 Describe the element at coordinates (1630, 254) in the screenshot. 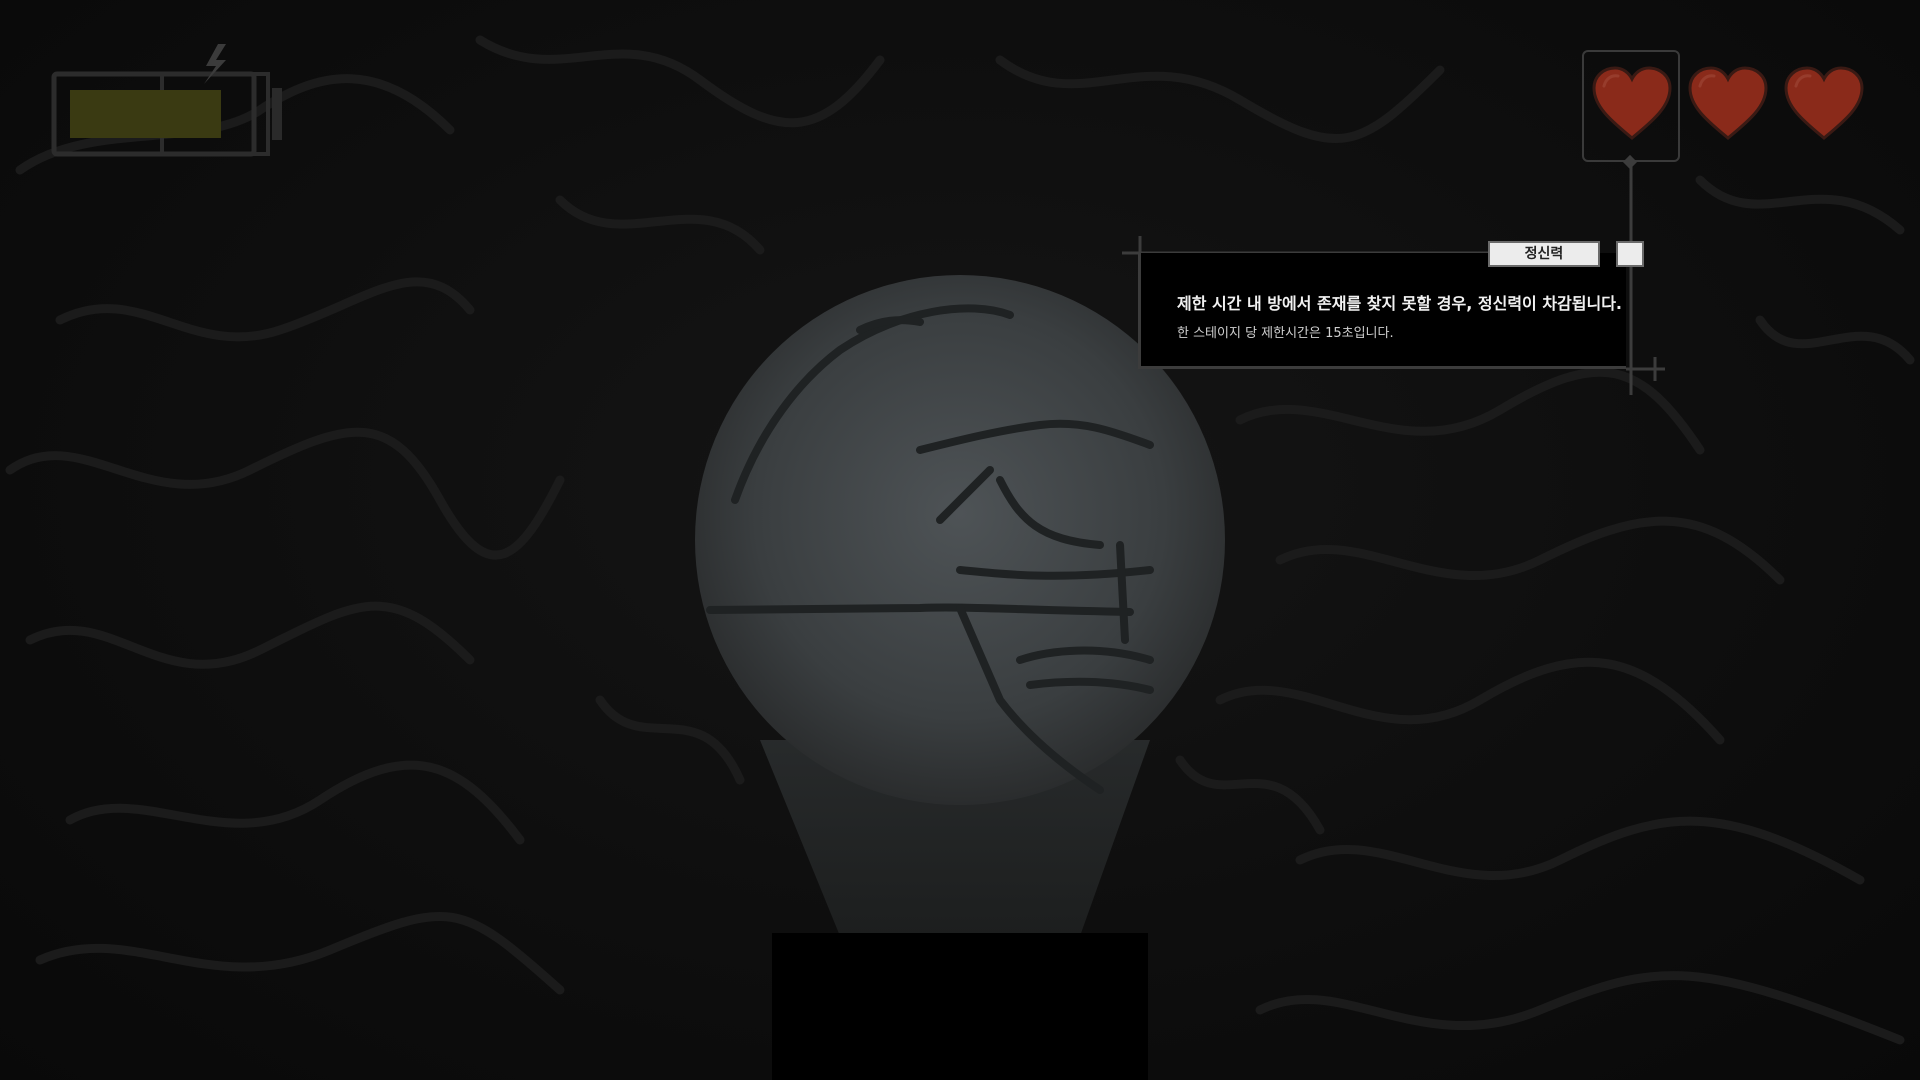

I see `tooltip-close-button` at that location.